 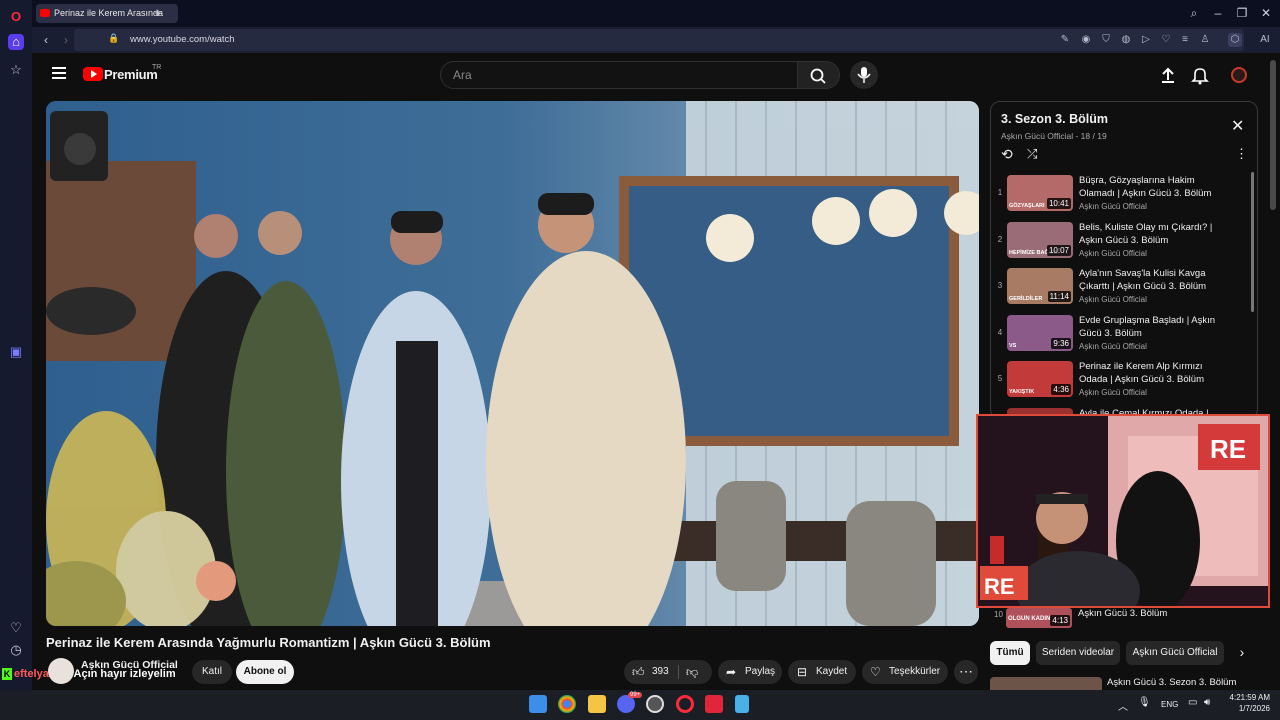 What do you see at coordinates (7, 674) in the screenshot?
I see `kick-icon: K` at bounding box center [7, 674].